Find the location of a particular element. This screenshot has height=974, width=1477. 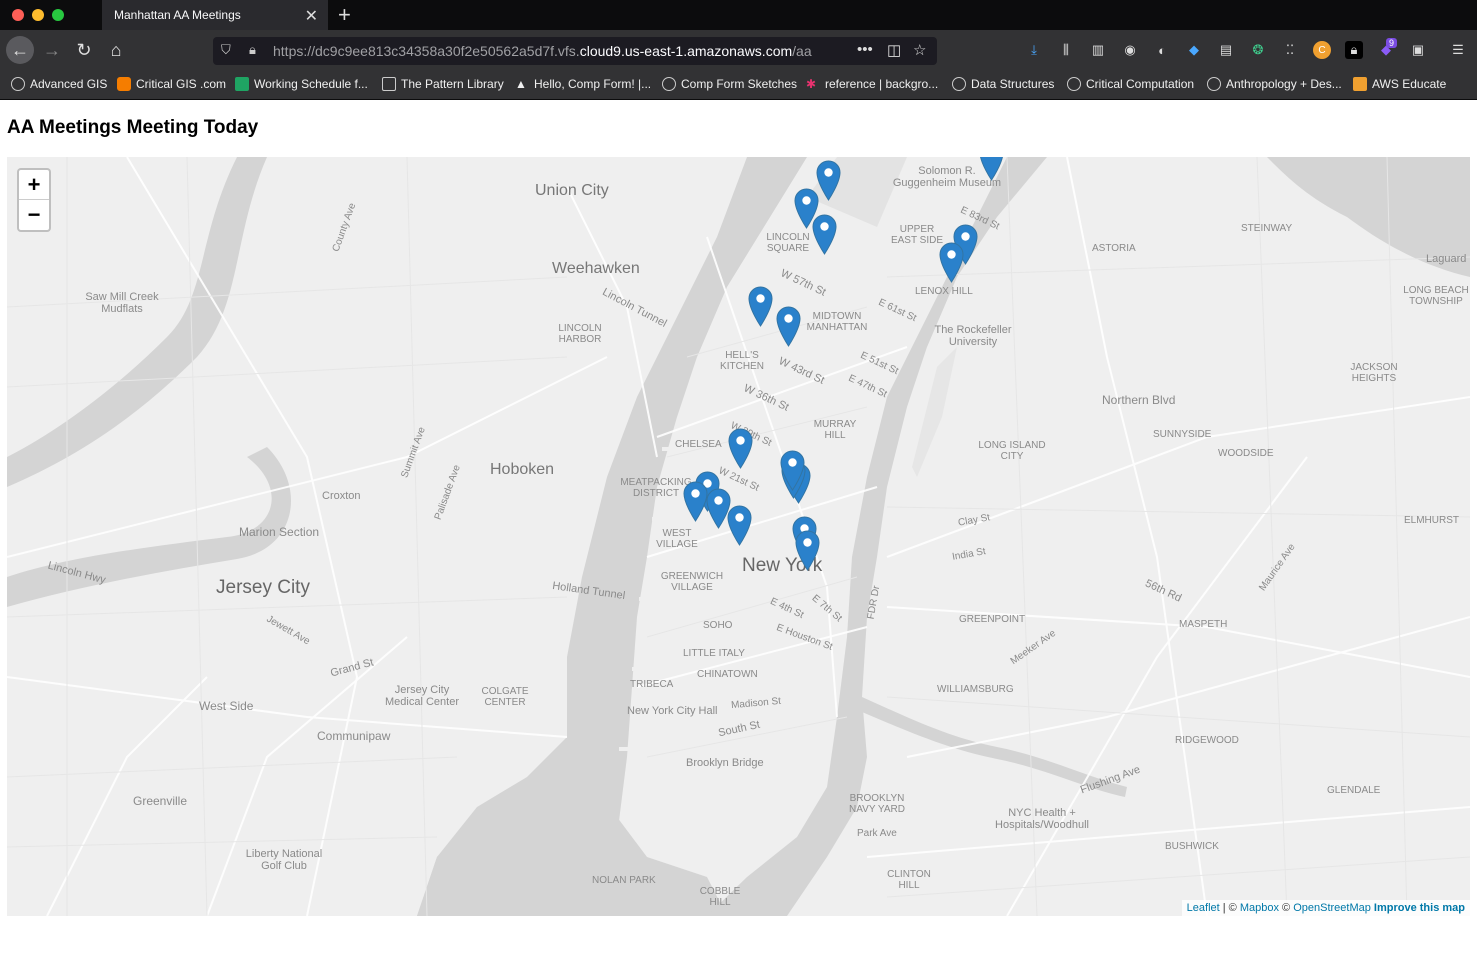

maximize-window-button is located at coordinates (58, 15).